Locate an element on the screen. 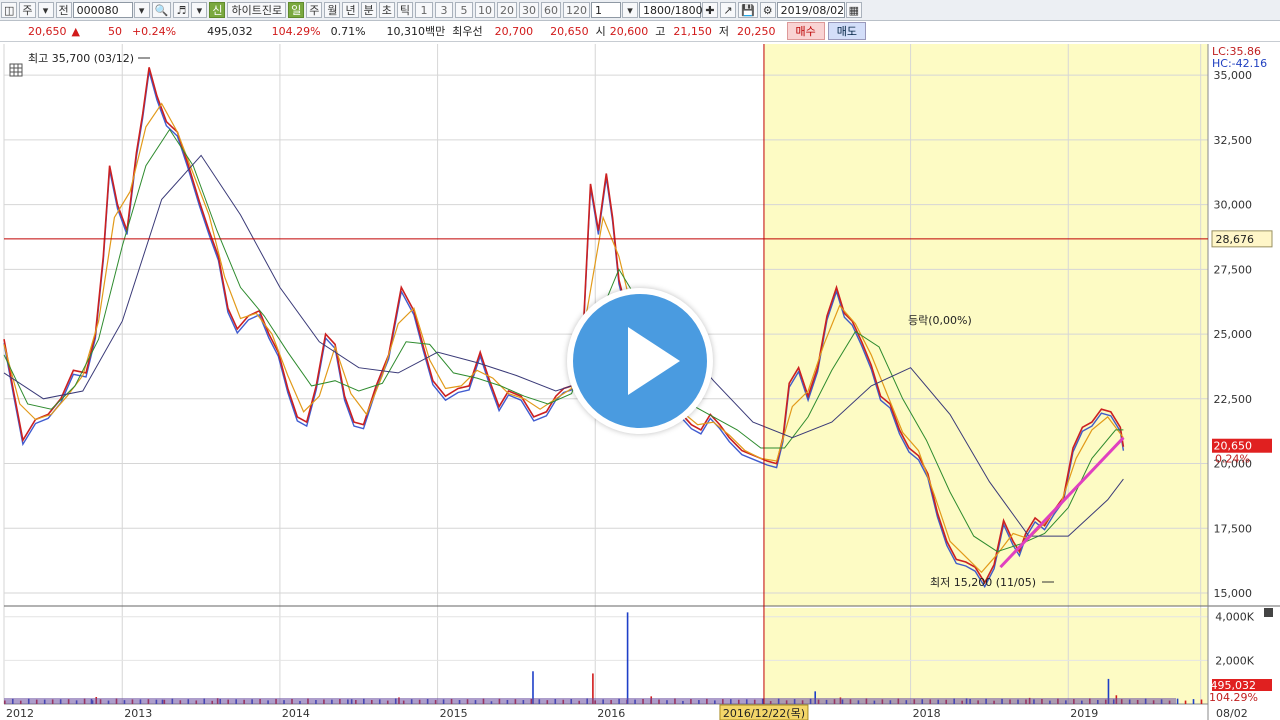 The image size is (1280, 720). quote-bid: 20,650 is located at coordinates (569, 31).